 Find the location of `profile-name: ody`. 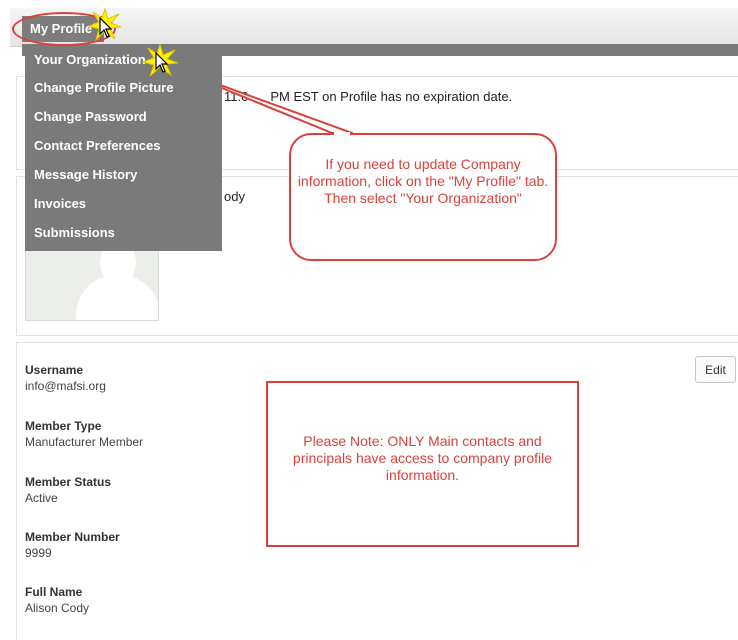

profile-name: ody is located at coordinates (234, 196).